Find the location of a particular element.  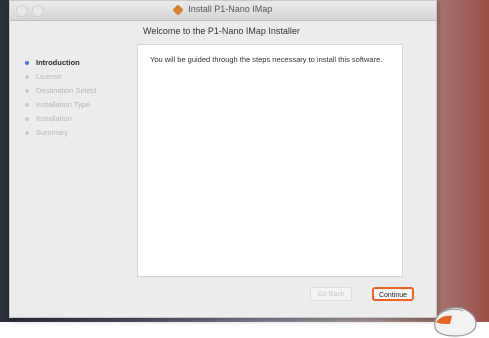

sidebar-item-label: Installation is located at coordinates (54, 118).